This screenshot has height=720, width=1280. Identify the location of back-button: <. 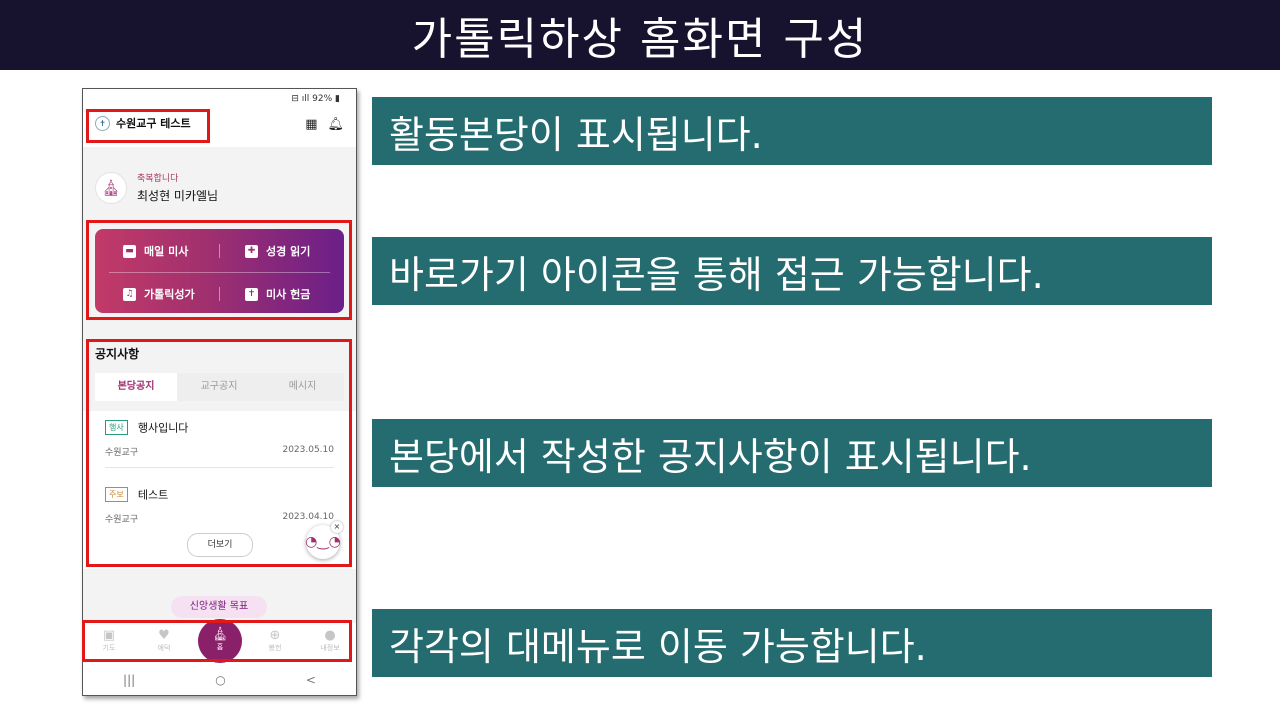
(311, 680).